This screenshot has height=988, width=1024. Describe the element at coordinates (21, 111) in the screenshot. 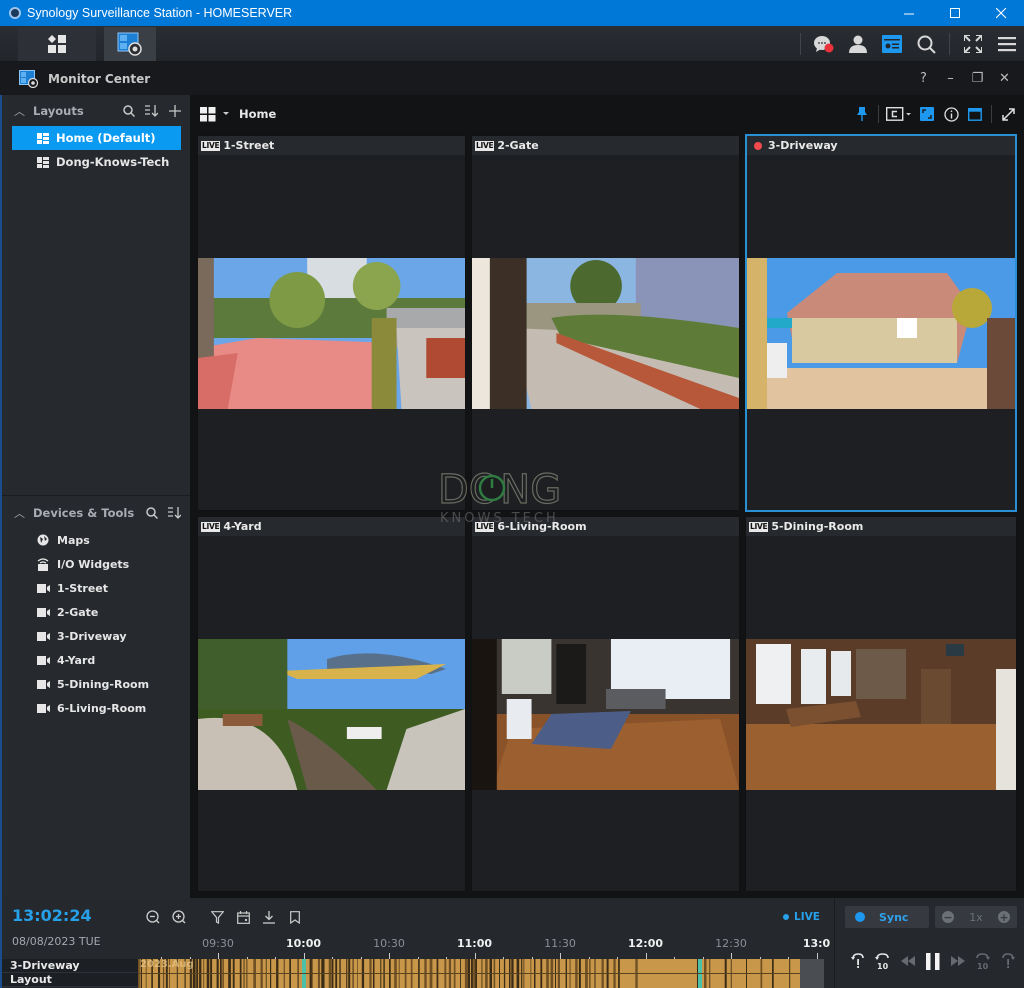

I see `collapse-layouts-chevron-icon: ︿` at that location.